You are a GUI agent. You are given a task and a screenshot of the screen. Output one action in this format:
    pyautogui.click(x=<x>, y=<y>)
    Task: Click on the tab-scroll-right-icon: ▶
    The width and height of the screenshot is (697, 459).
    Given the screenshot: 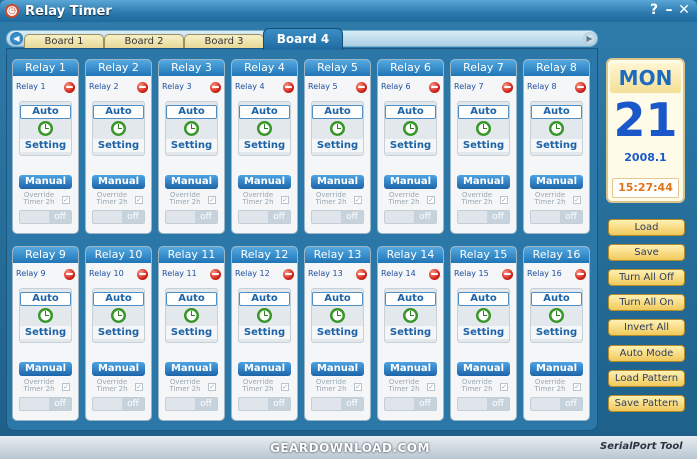 What is the action you would take?
    pyautogui.click(x=589, y=38)
    